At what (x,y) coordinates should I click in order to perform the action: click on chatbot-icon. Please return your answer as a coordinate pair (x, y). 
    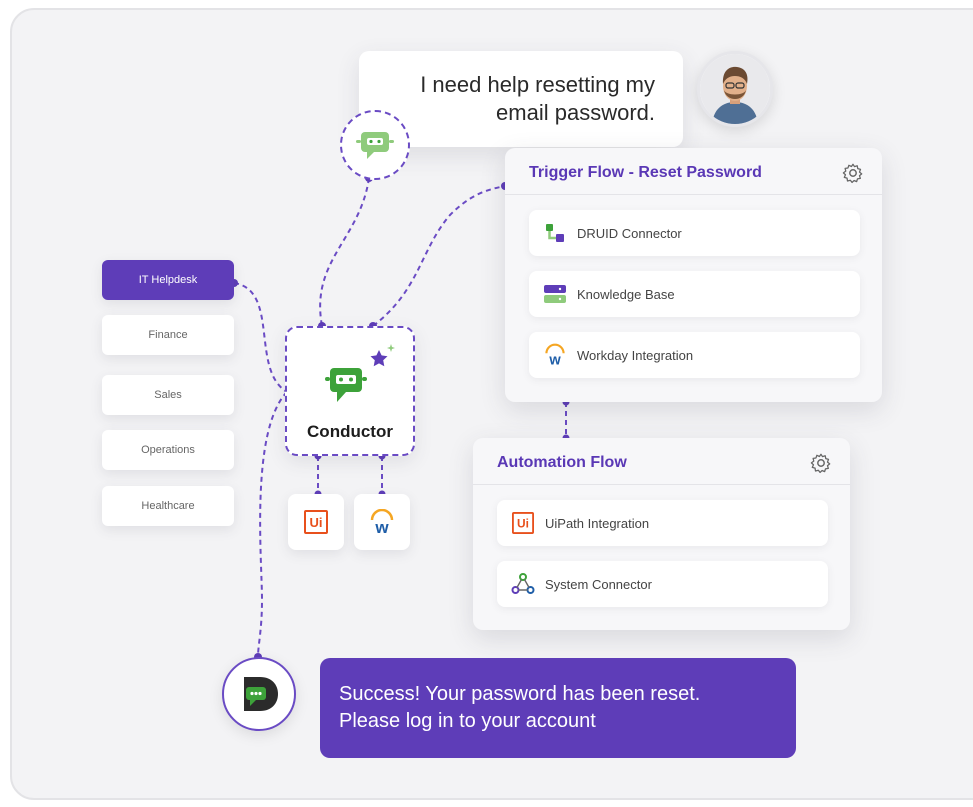
    Looking at the image, I should click on (375, 145).